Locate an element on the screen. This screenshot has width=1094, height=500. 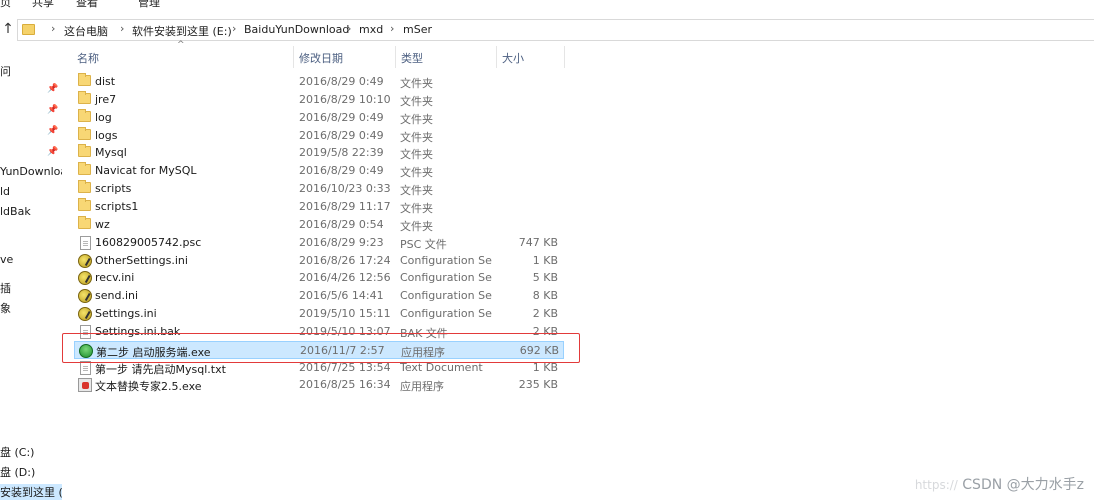
ribbon-tabs: 页 共享 查看 管理 is located at coordinates (547, 5).